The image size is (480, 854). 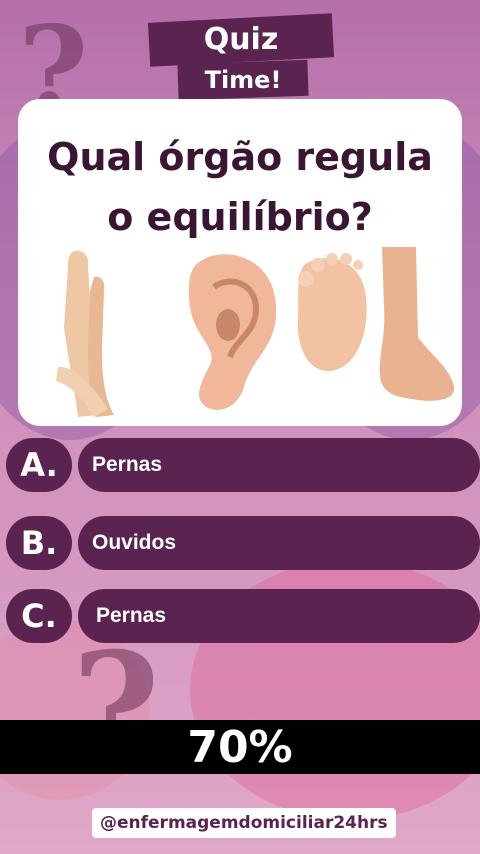 I want to click on option-b-label: Ouvidos, so click(x=134, y=542).